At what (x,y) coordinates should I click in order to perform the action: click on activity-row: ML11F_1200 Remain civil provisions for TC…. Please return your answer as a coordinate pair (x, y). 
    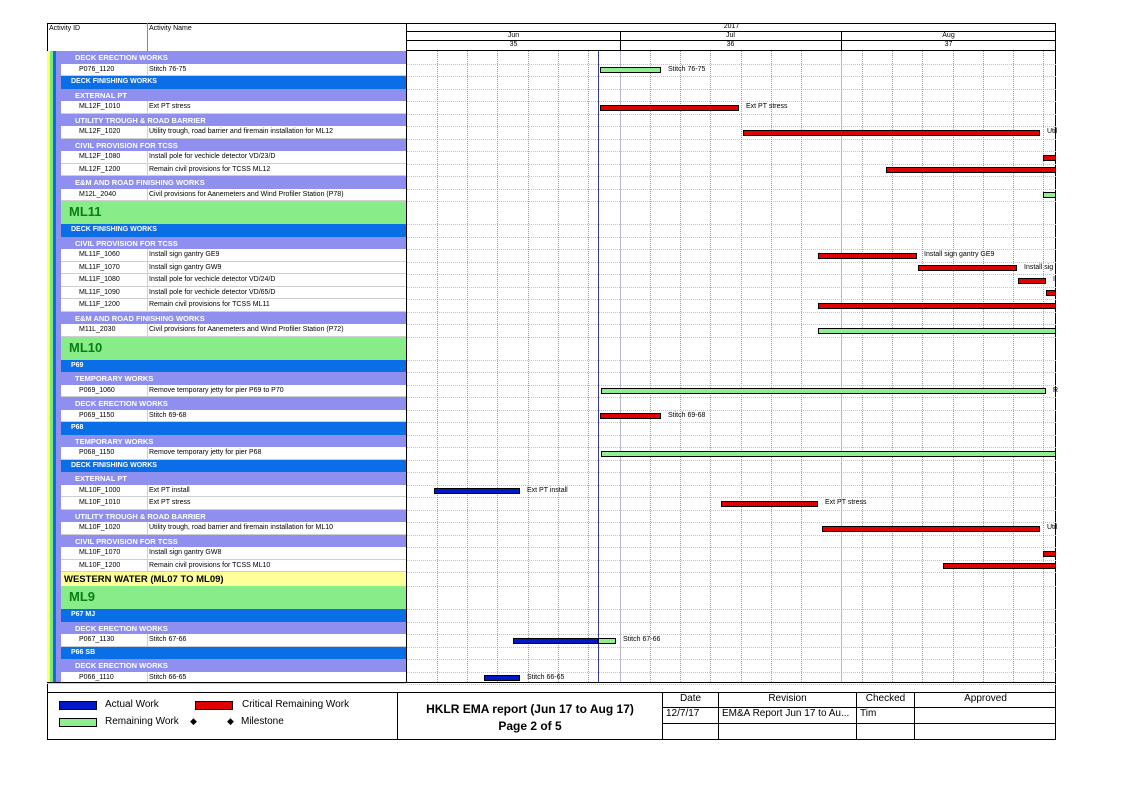
    Looking at the image, I should click on (226, 305).